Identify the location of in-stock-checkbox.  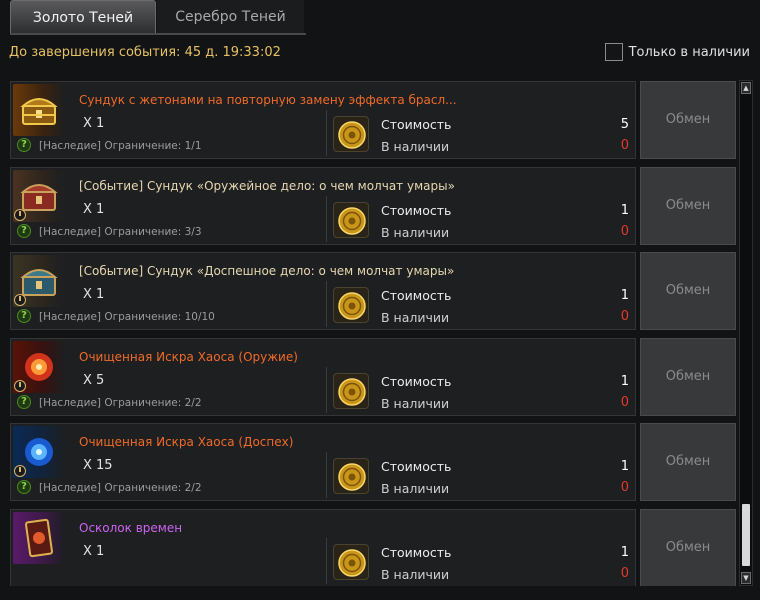
(613, 52).